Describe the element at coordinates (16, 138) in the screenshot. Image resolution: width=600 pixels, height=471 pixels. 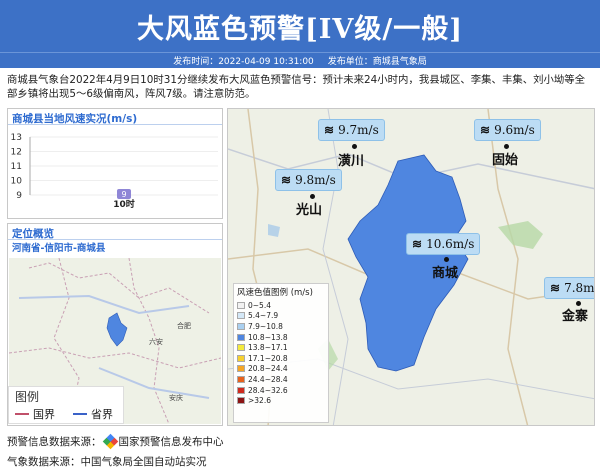
I see `chart-y-tick: 13` at that location.